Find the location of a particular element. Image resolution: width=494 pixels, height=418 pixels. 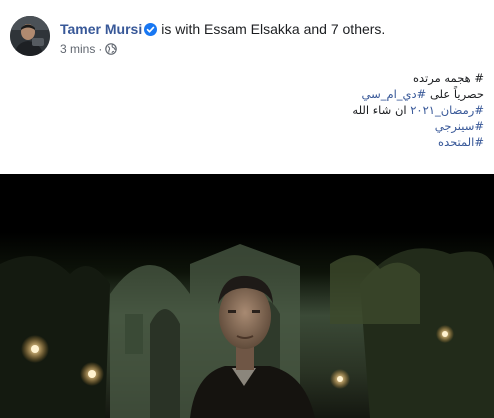

post-timestamp: 3 mins is located at coordinates (77, 49).